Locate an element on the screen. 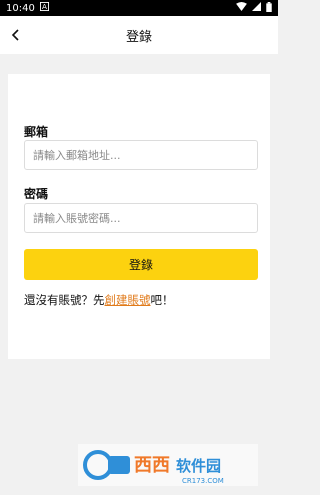 The width and height of the screenshot is (320, 495). chevron-left-icon is located at coordinates (16, 35).